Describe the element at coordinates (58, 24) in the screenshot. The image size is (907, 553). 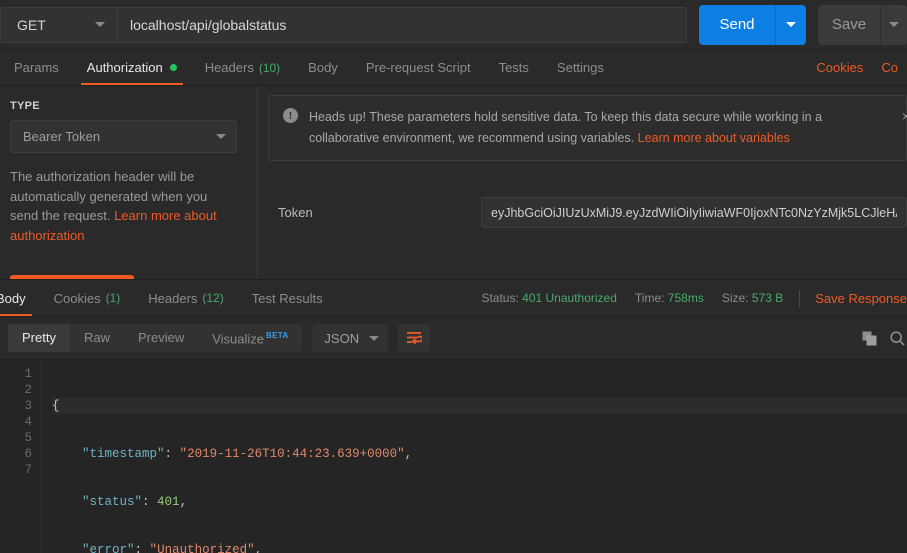
I see `http-method-select: GET` at that location.